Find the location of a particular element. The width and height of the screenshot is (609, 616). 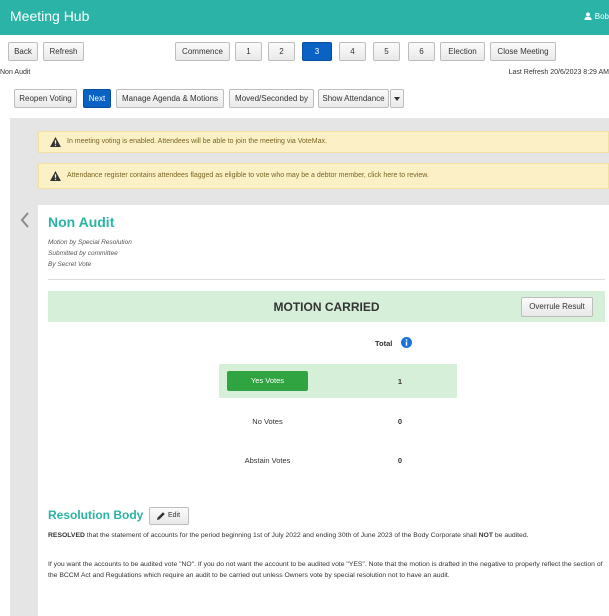

close-meeting-button: Close Meeting is located at coordinates (523, 51).